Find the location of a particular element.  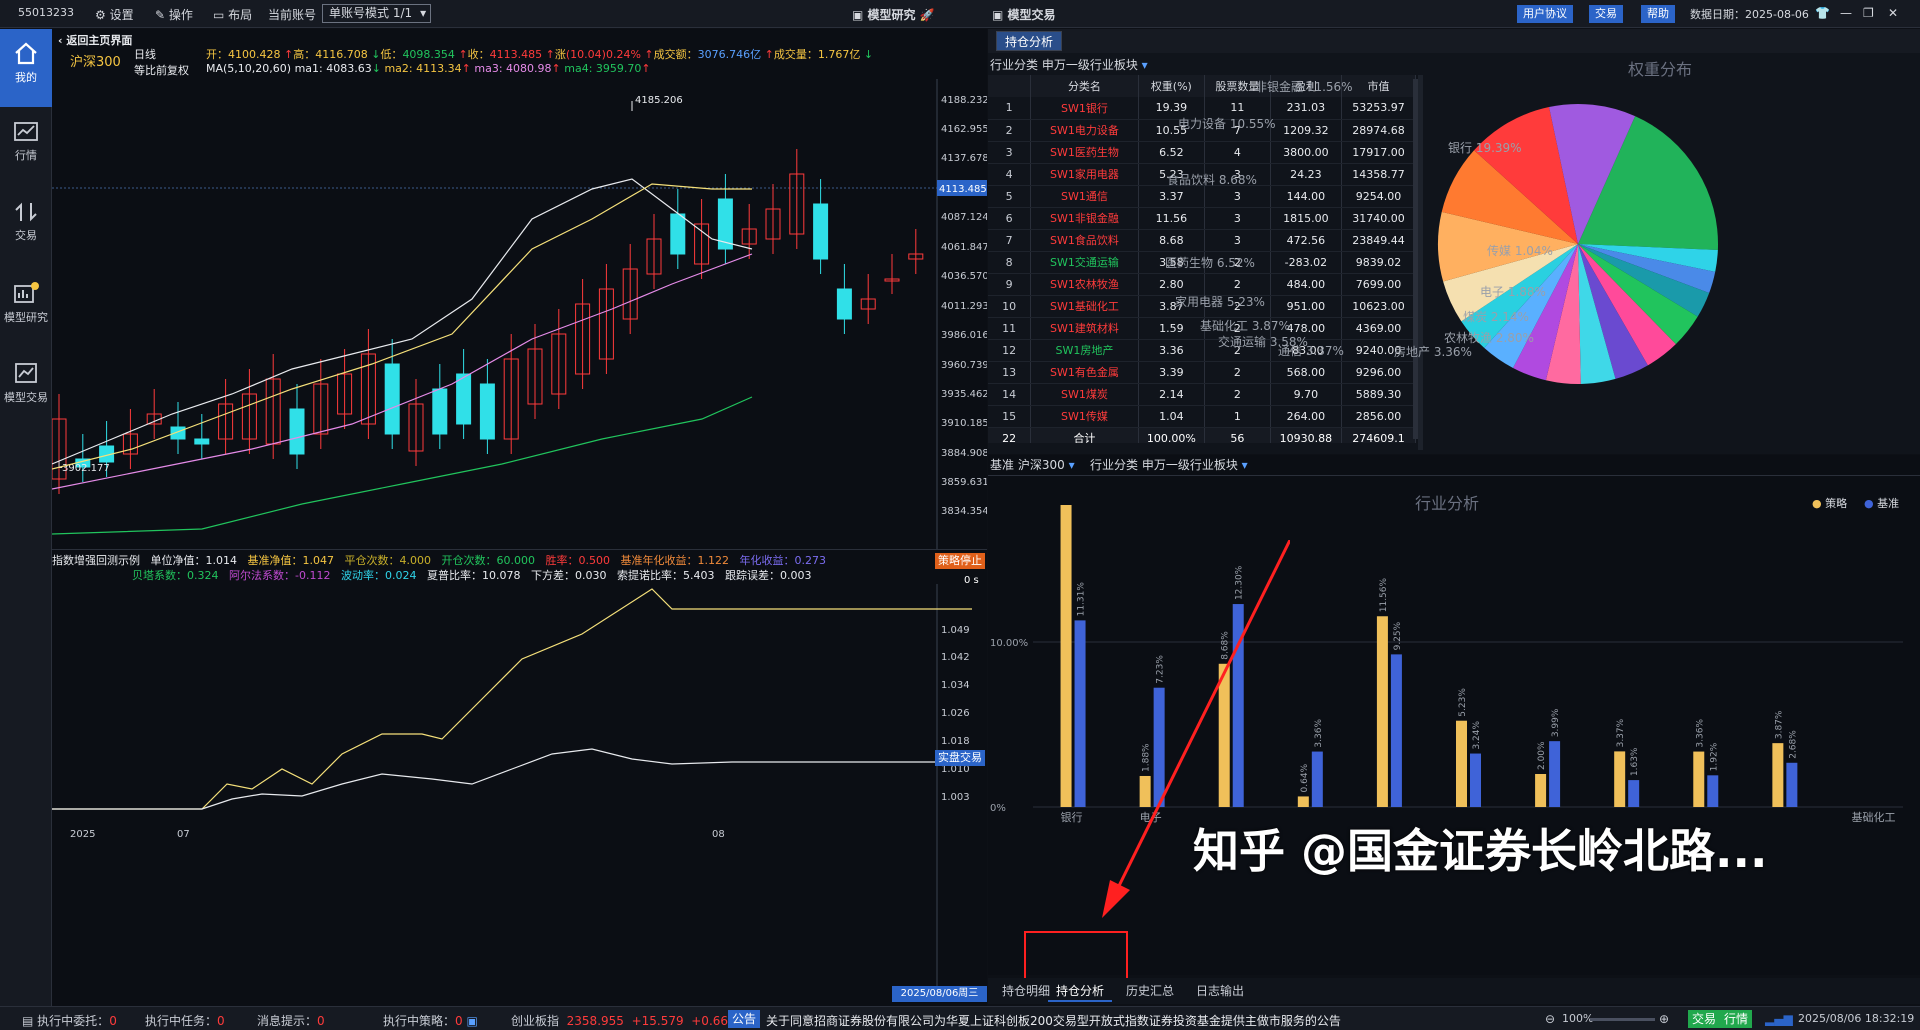

tab-log-output: 日志输出 is located at coordinates (1220, 991).